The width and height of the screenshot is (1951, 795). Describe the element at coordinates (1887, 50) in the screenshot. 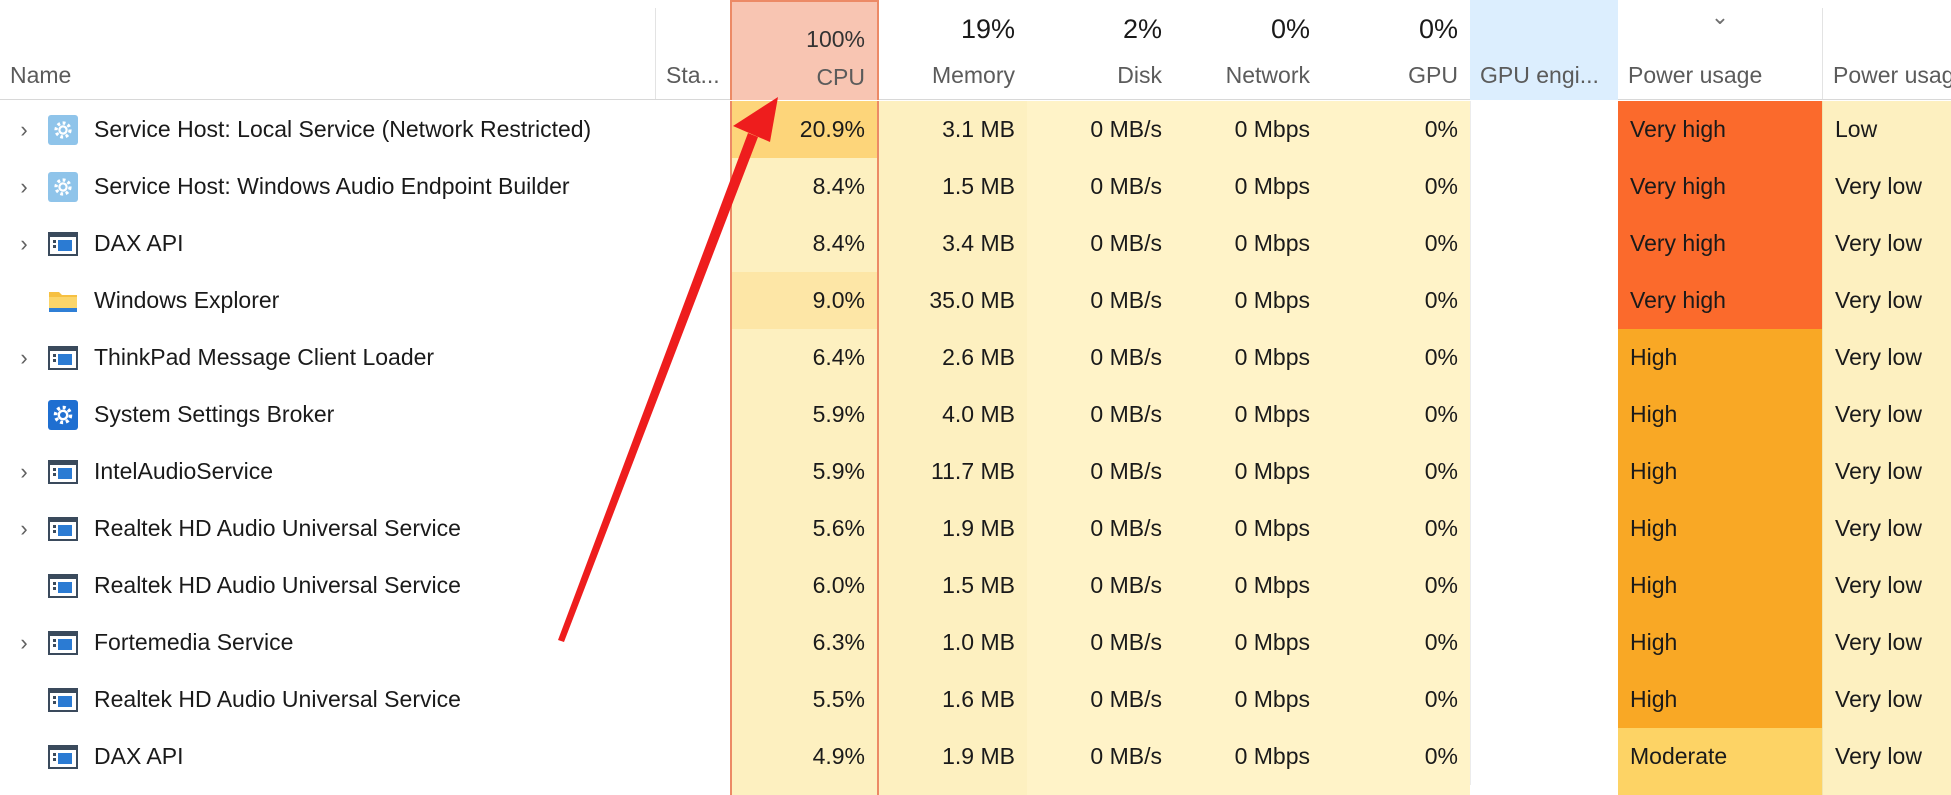

I see `column-header-power-usage-trend: Power usag` at that location.